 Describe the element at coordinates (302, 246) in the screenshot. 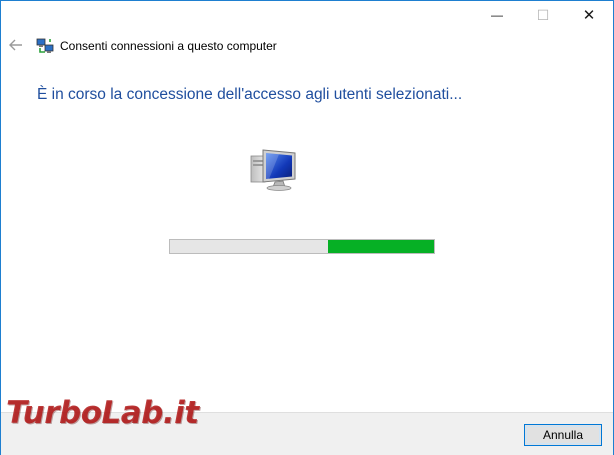

I see `progress-bar` at that location.